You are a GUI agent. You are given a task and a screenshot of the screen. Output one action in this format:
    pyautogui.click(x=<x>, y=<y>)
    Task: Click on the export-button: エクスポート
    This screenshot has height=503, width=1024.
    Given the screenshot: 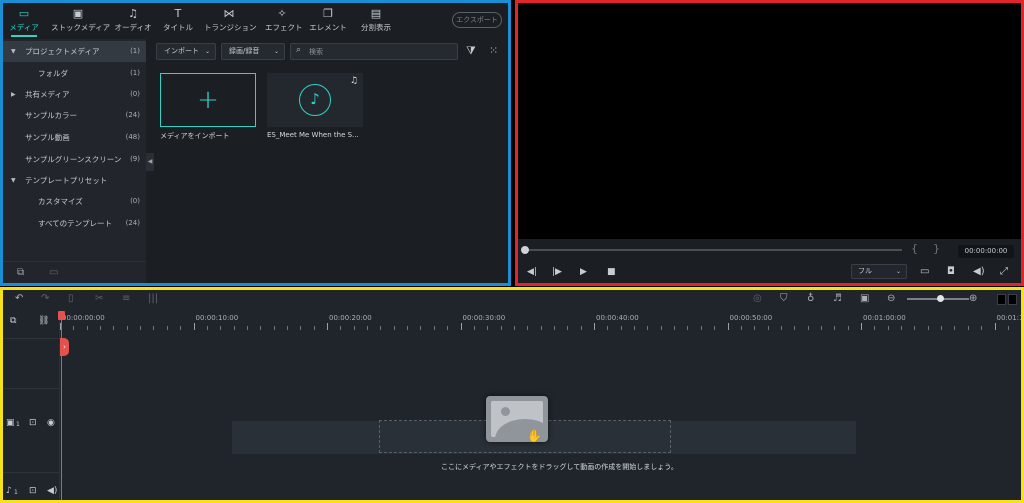 What is the action you would take?
    pyautogui.click(x=477, y=20)
    